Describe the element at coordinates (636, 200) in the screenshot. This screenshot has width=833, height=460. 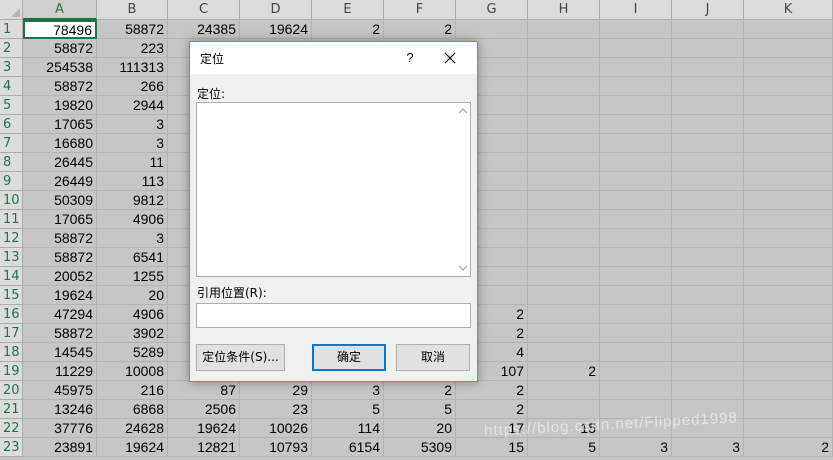
I see `cell-i10` at that location.